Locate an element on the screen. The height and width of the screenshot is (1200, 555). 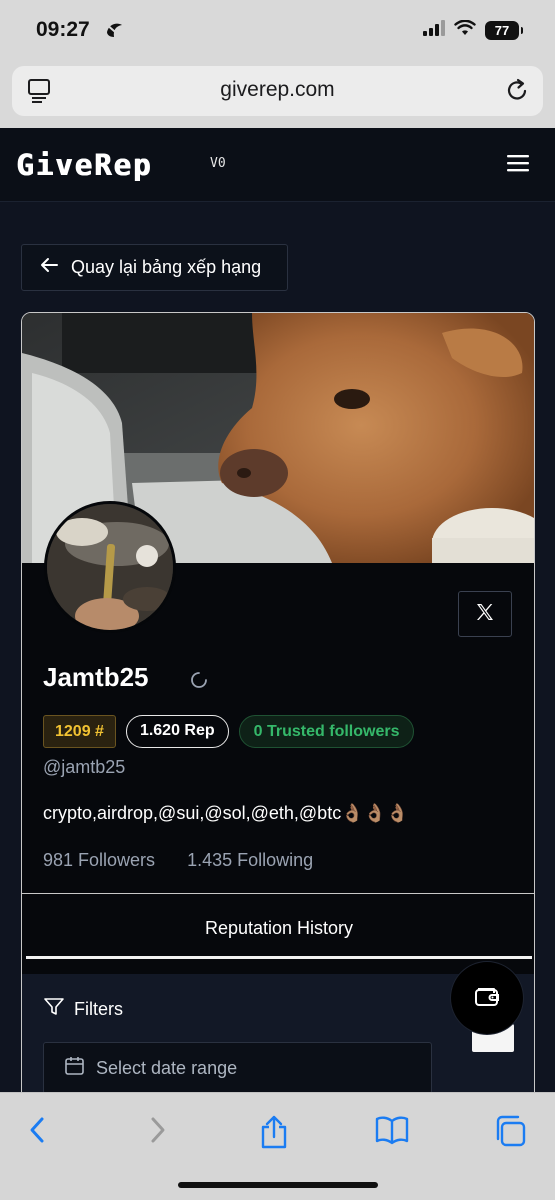
status-right: 77 is located at coordinates (473, 30).